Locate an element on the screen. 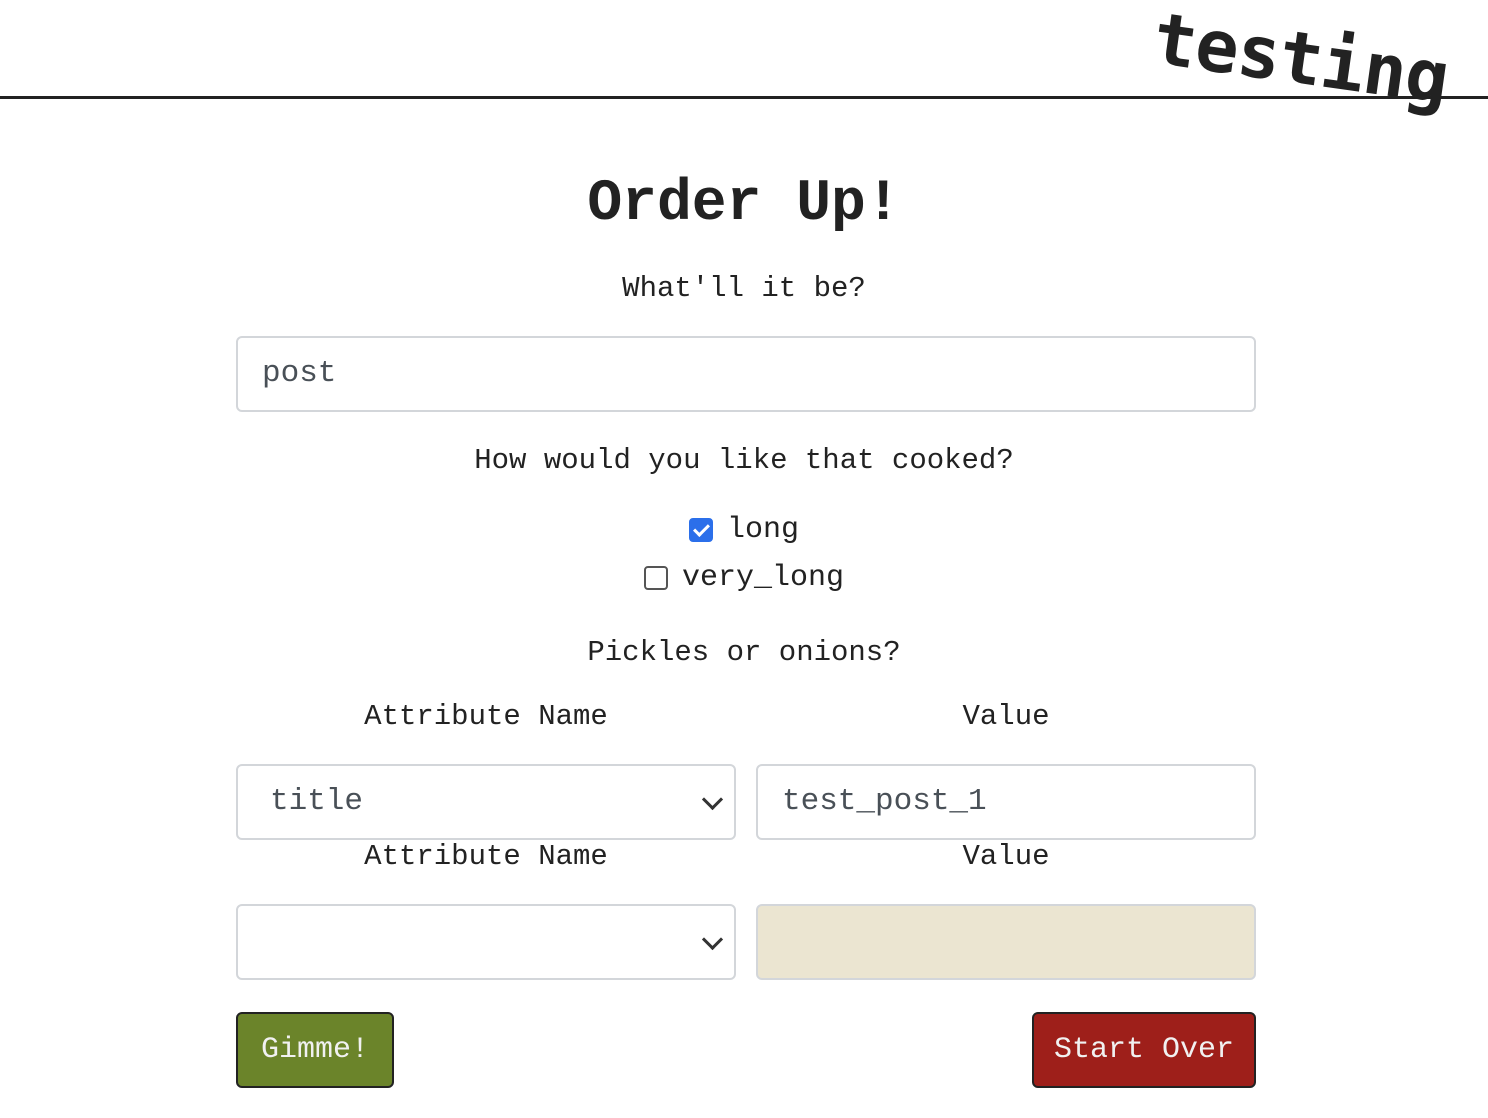 This screenshot has width=1488, height=1118. question-attrs-label: Pickles or onions? is located at coordinates (744, 652).